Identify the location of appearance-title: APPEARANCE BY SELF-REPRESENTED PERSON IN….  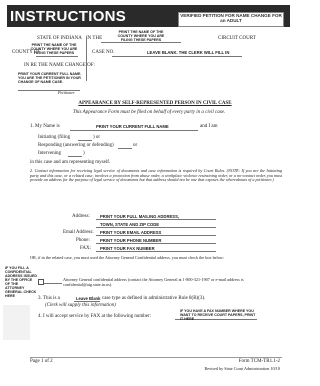
(155, 103).